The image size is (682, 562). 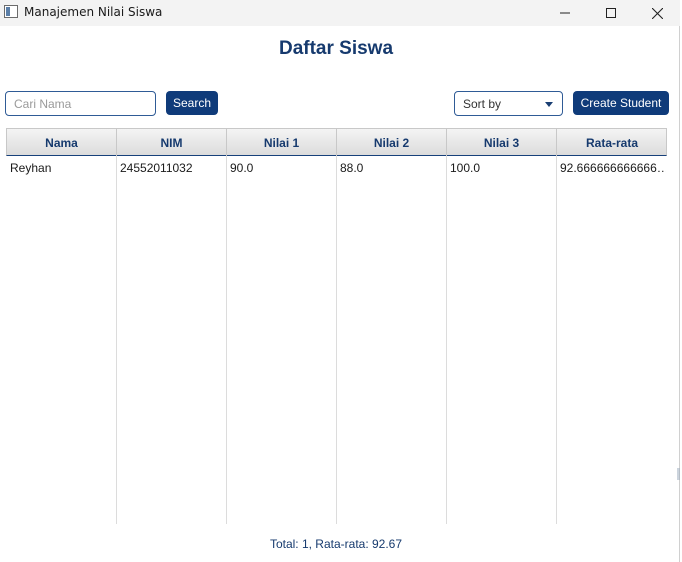 What do you see at coordinates (678, 474) in the screenshot?
I see `window-edge-mark` at bounding box center [678, 474].